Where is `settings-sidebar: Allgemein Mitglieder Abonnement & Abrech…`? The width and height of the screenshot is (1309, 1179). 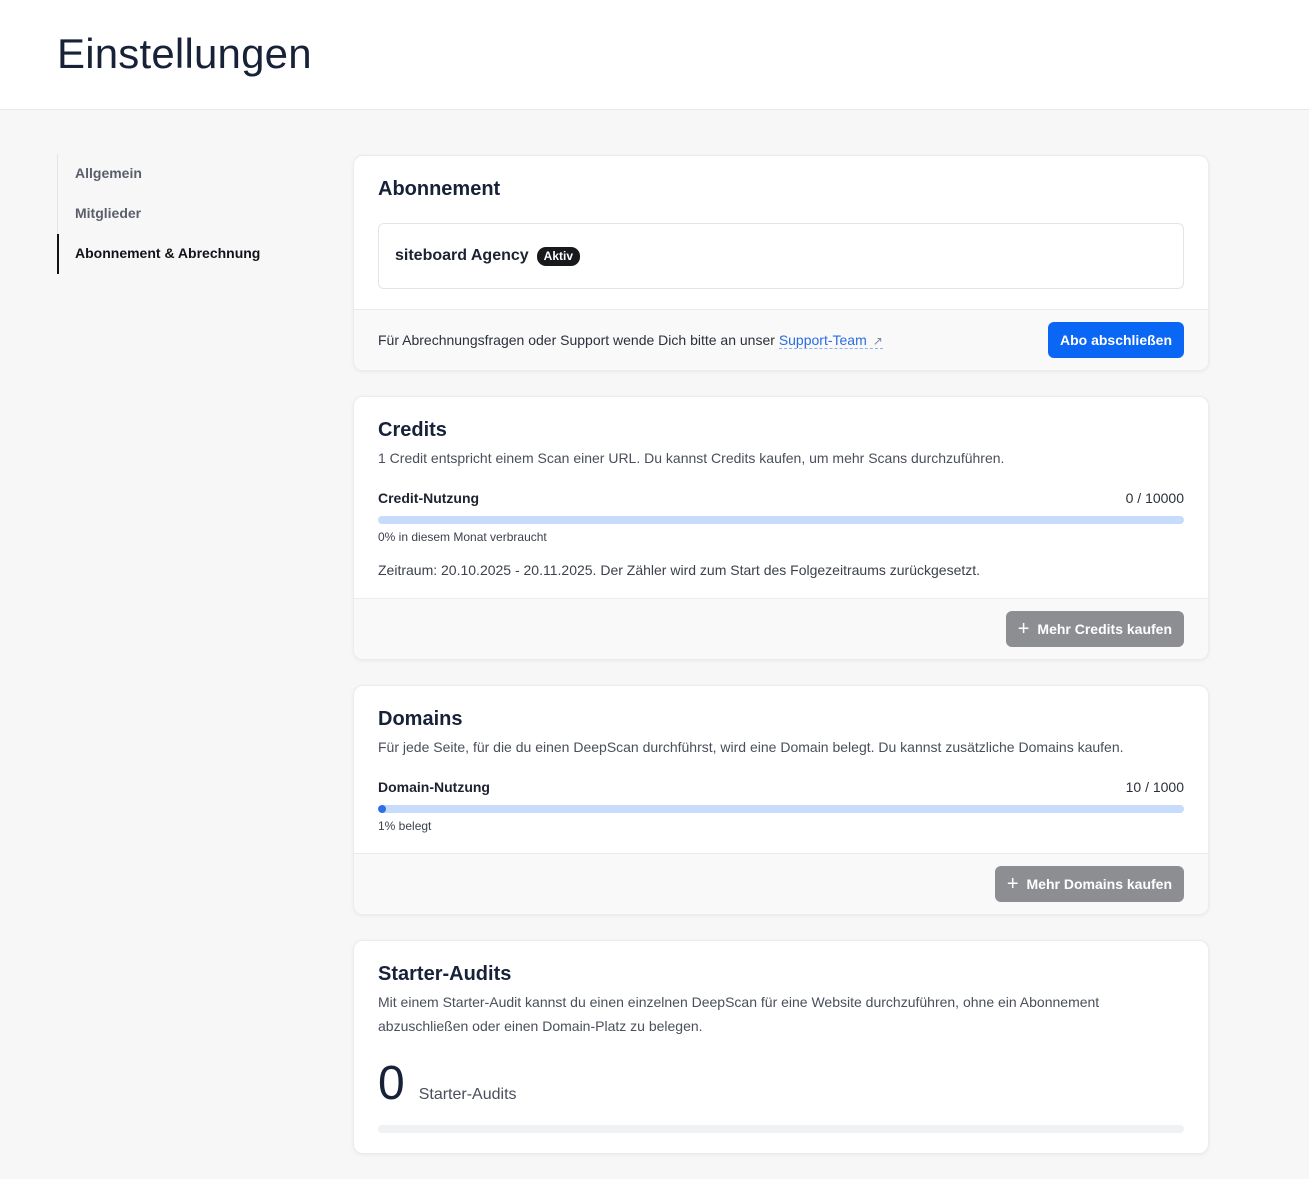 settings-sidebar: Allgemein Mitglieder Abonnement & Abrech… is located at coordinates (177, 214).